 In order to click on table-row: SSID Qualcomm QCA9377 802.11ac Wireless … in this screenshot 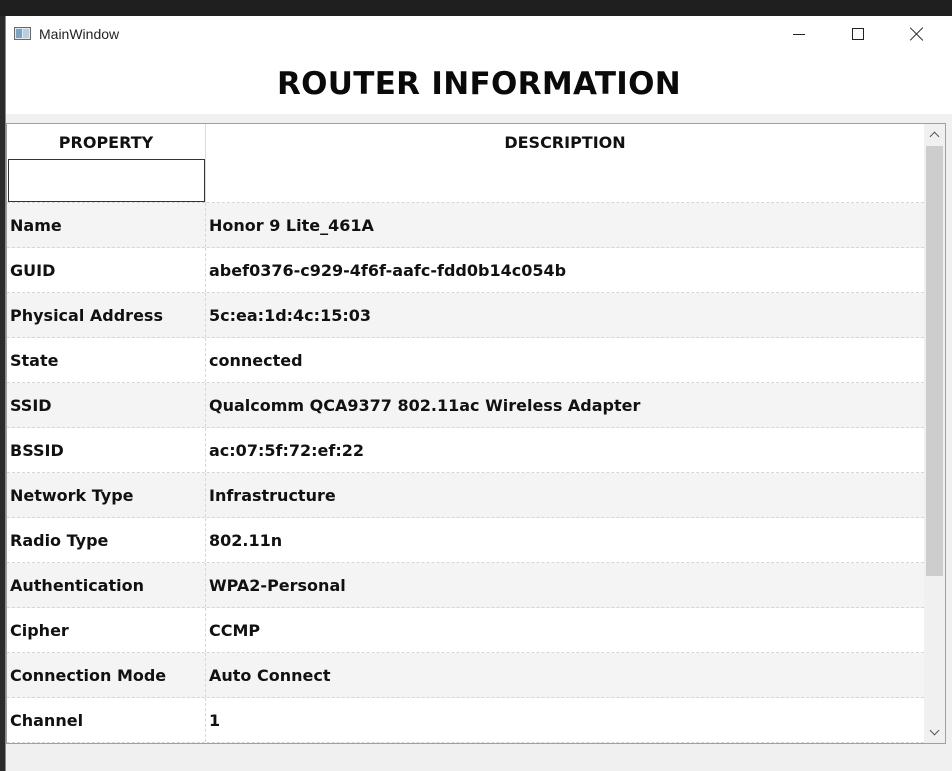, I will do `click(465, 405)`.